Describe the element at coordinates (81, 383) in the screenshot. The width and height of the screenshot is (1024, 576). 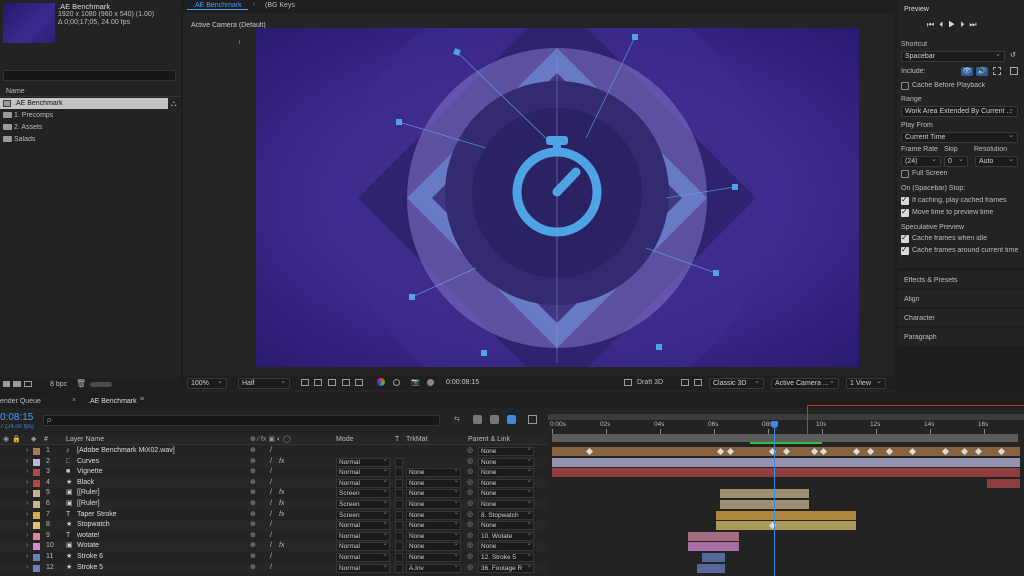
I see `delete-icon: 🗑` at that location.